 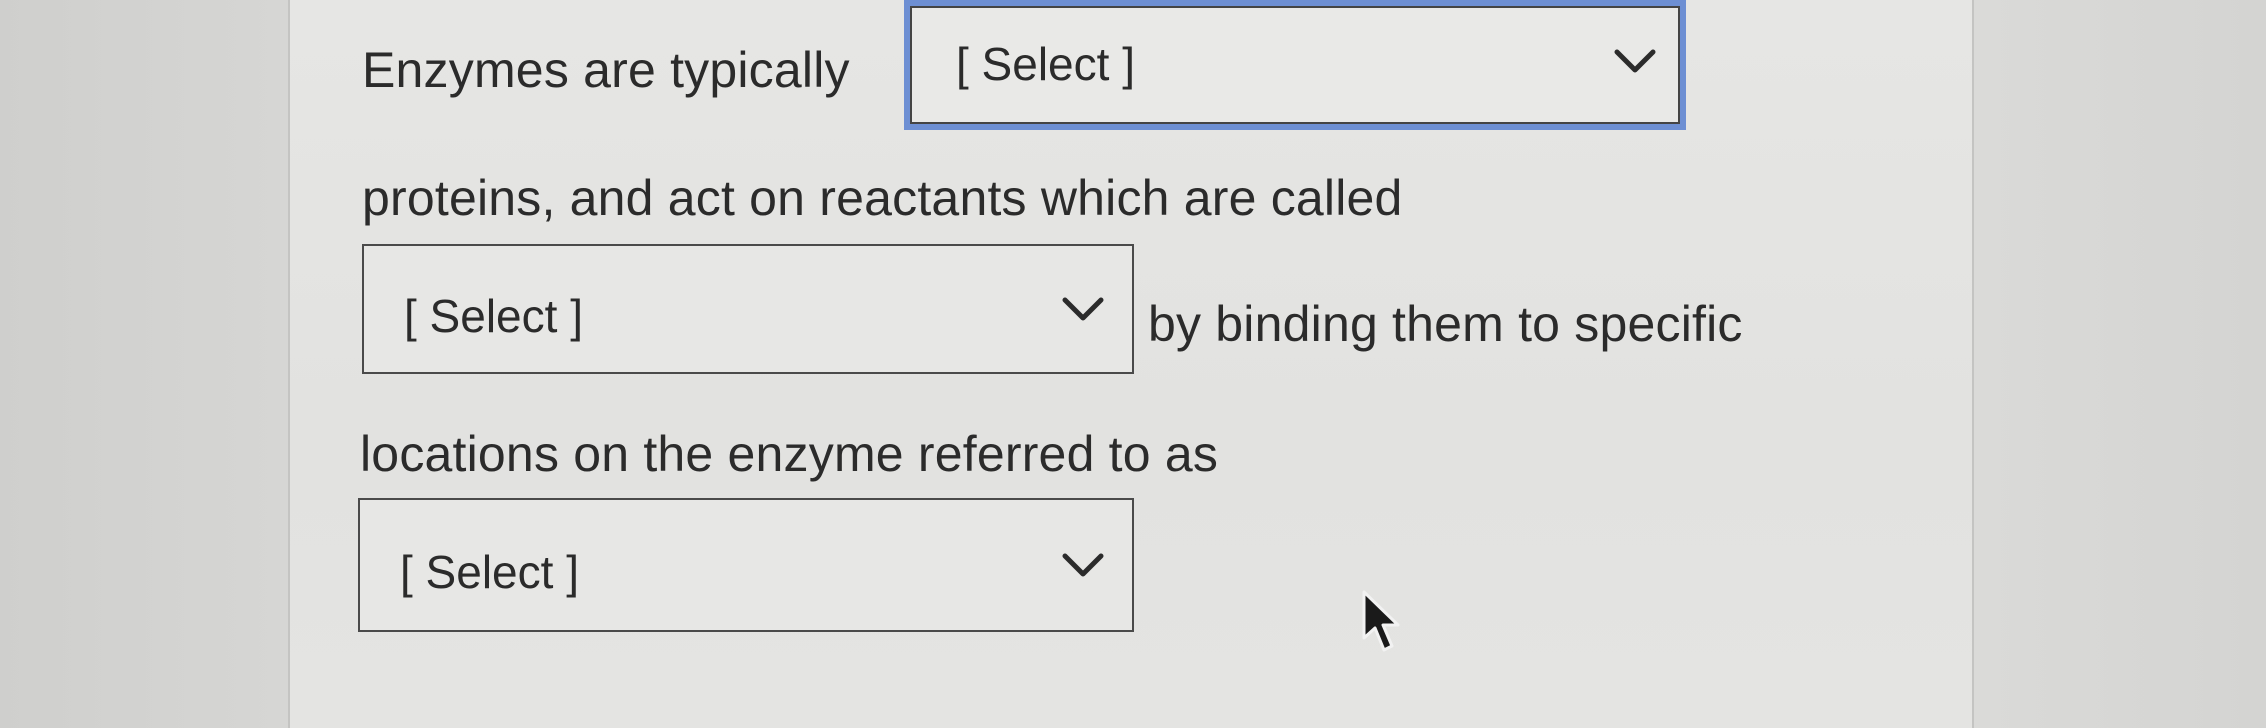 What do you see at coordinates (1445, 324) in the screenshot?
I see `question-text-line-3: by binding them to specific` at bounding box center [1445, 324].